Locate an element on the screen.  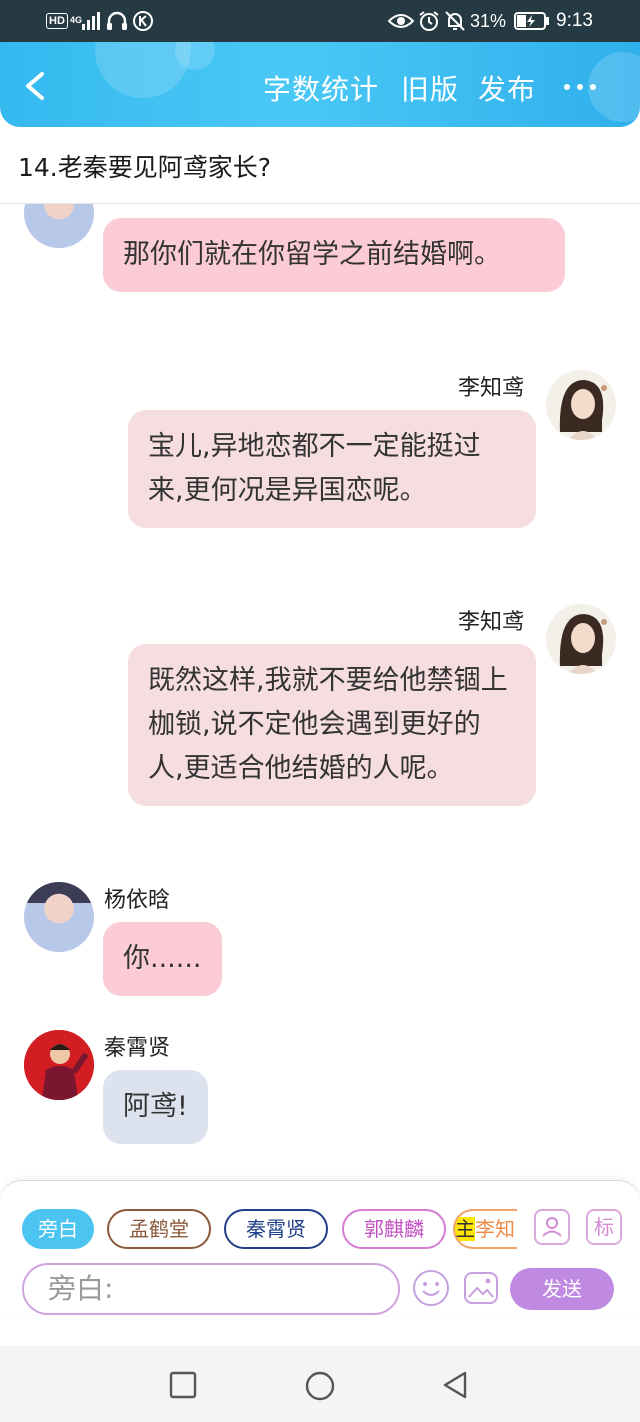
add-role-button is located at coordinates (552, 1227).